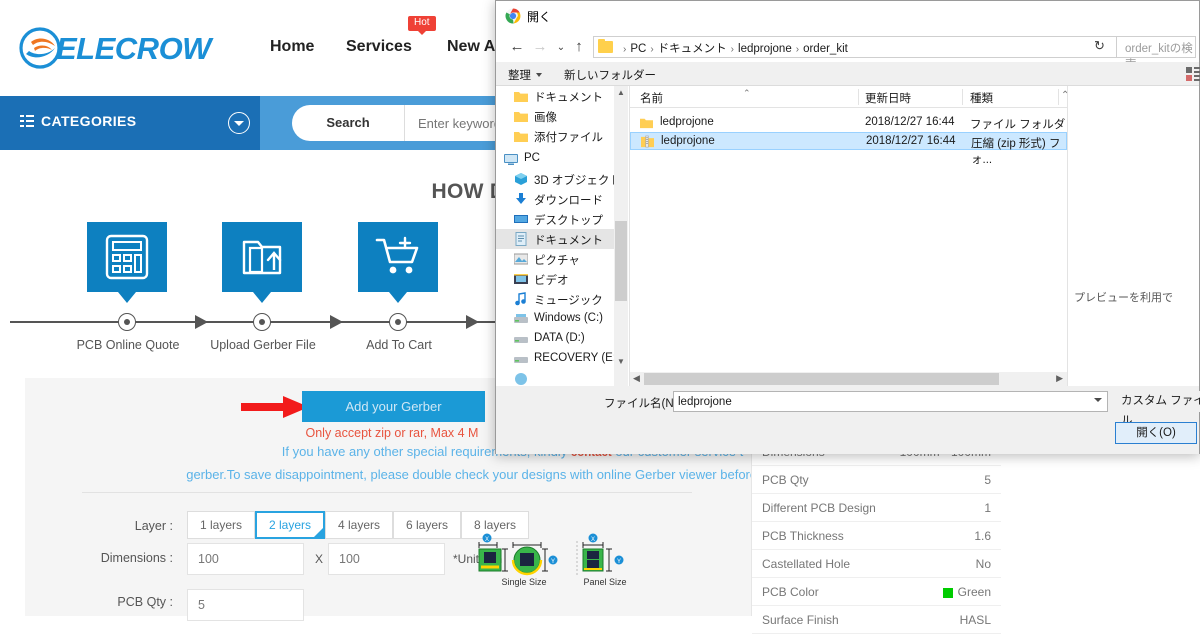 The width and height of the screenshot is (1200, 634). I want to click on sidebar-item-downloads: ダウンロード, so click(559, 199).